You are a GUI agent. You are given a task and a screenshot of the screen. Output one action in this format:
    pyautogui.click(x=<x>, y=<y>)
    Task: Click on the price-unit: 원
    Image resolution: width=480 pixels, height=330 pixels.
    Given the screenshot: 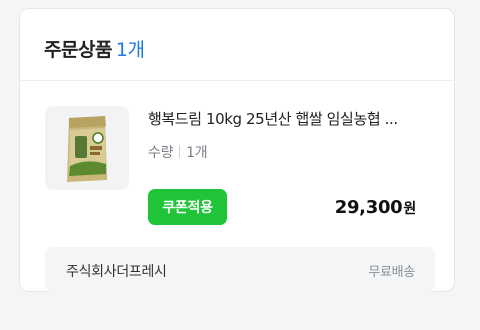 What is the action you would take?
    pyautogui.click(x=409, y=209)
    